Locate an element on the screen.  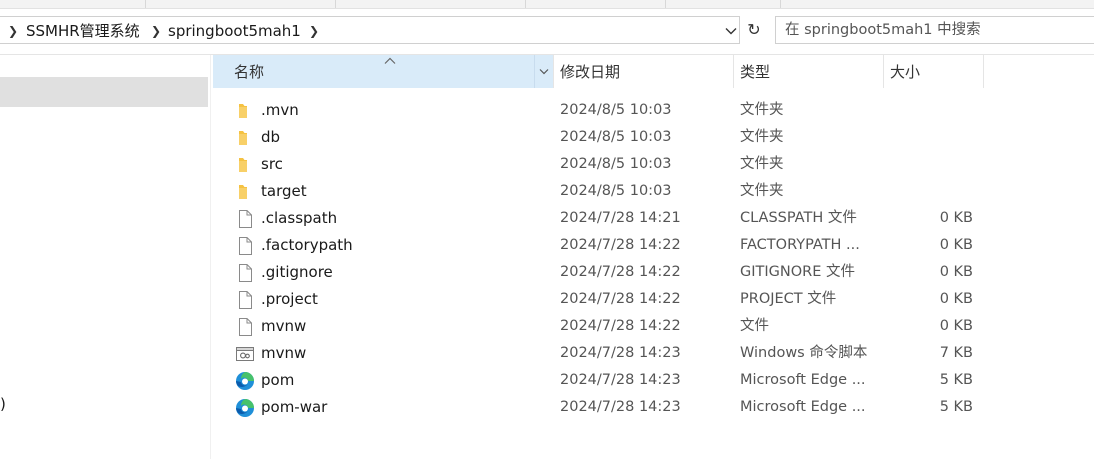
file-name: .classpath is located at coordinates (299, 218).